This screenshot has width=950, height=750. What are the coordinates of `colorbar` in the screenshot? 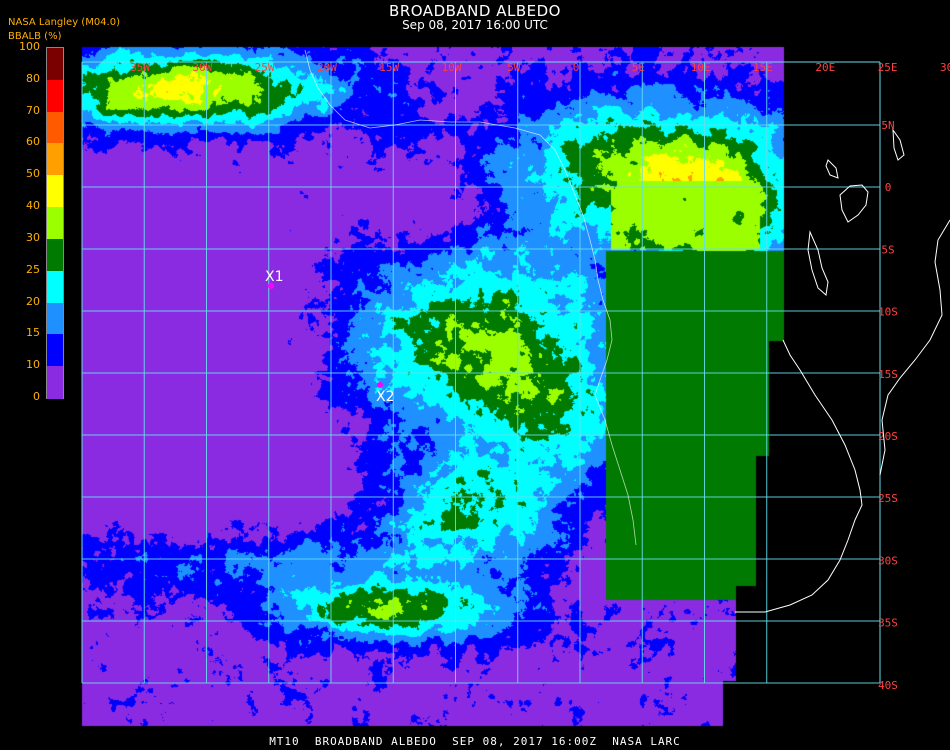 It's located at (55, 223).